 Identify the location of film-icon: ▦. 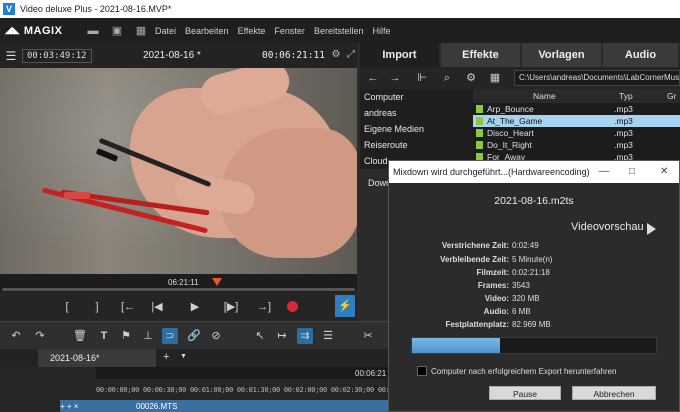
(141, 31).